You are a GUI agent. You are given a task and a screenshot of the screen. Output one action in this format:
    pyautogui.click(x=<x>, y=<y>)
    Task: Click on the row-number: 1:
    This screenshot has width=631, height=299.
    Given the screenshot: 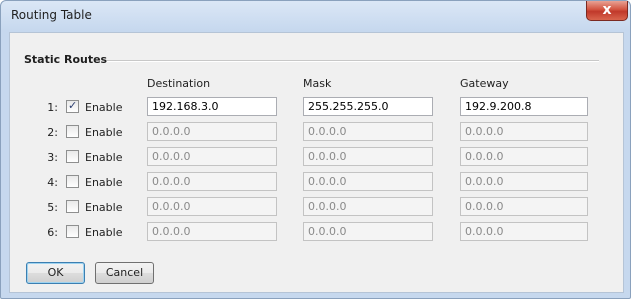 What is the action you would take?
    pyautogui.click(x=52, y=107)
    